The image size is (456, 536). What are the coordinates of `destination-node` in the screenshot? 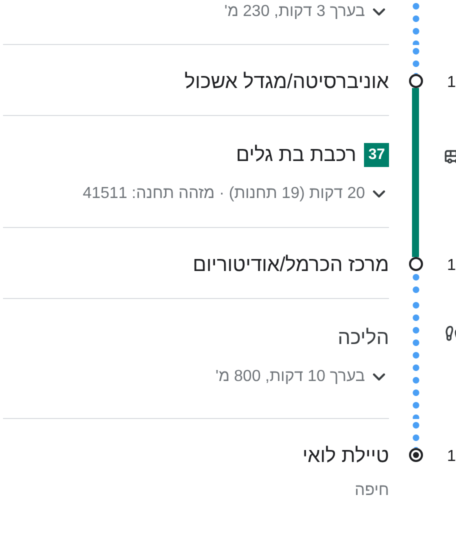 It's located at (415, 455).